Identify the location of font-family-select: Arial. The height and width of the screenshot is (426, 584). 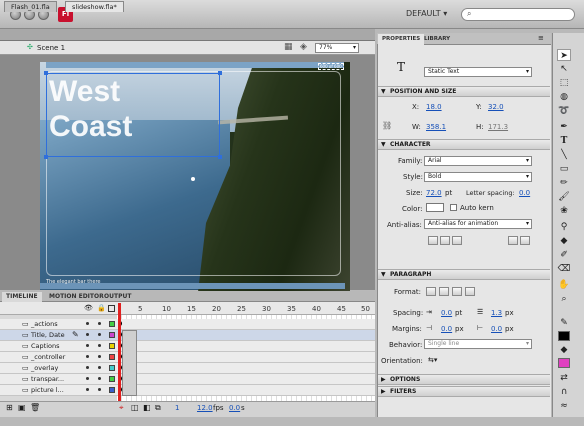
(478, 161).